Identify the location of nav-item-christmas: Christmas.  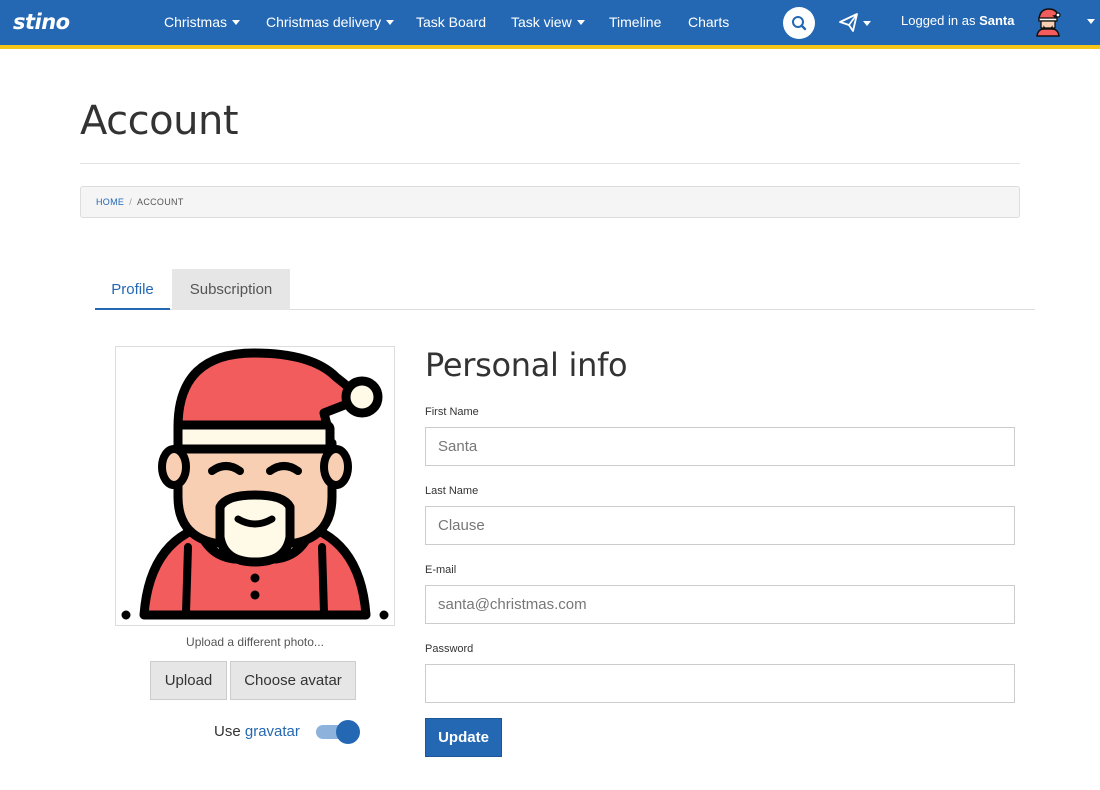
(202, 22).